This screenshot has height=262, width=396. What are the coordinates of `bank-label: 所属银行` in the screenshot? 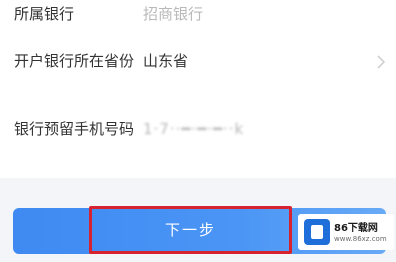 It's located at (44, 14).